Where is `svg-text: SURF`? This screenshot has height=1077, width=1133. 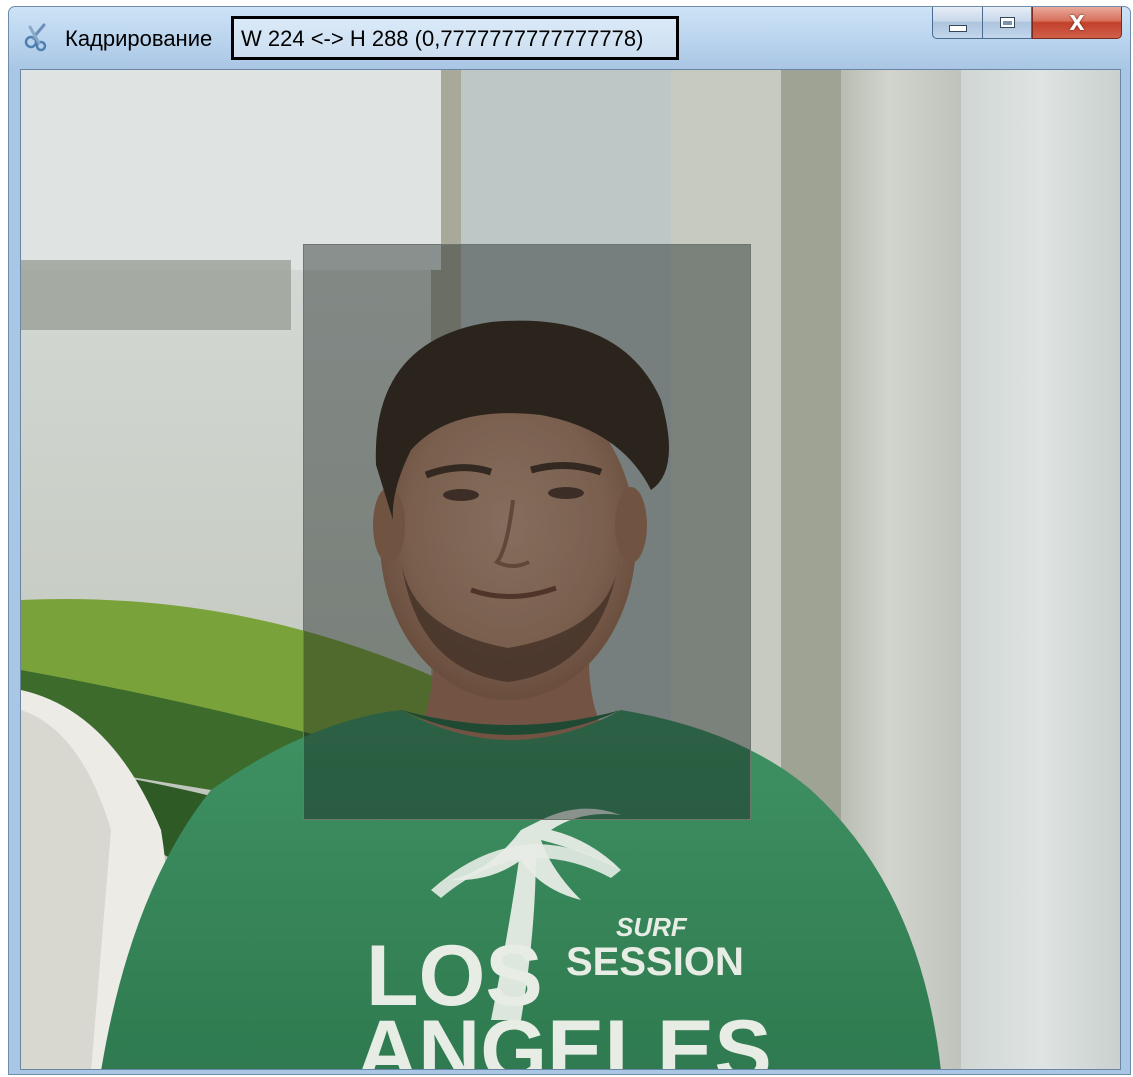
svg-text: SURF is located at coordinates (652, 927).